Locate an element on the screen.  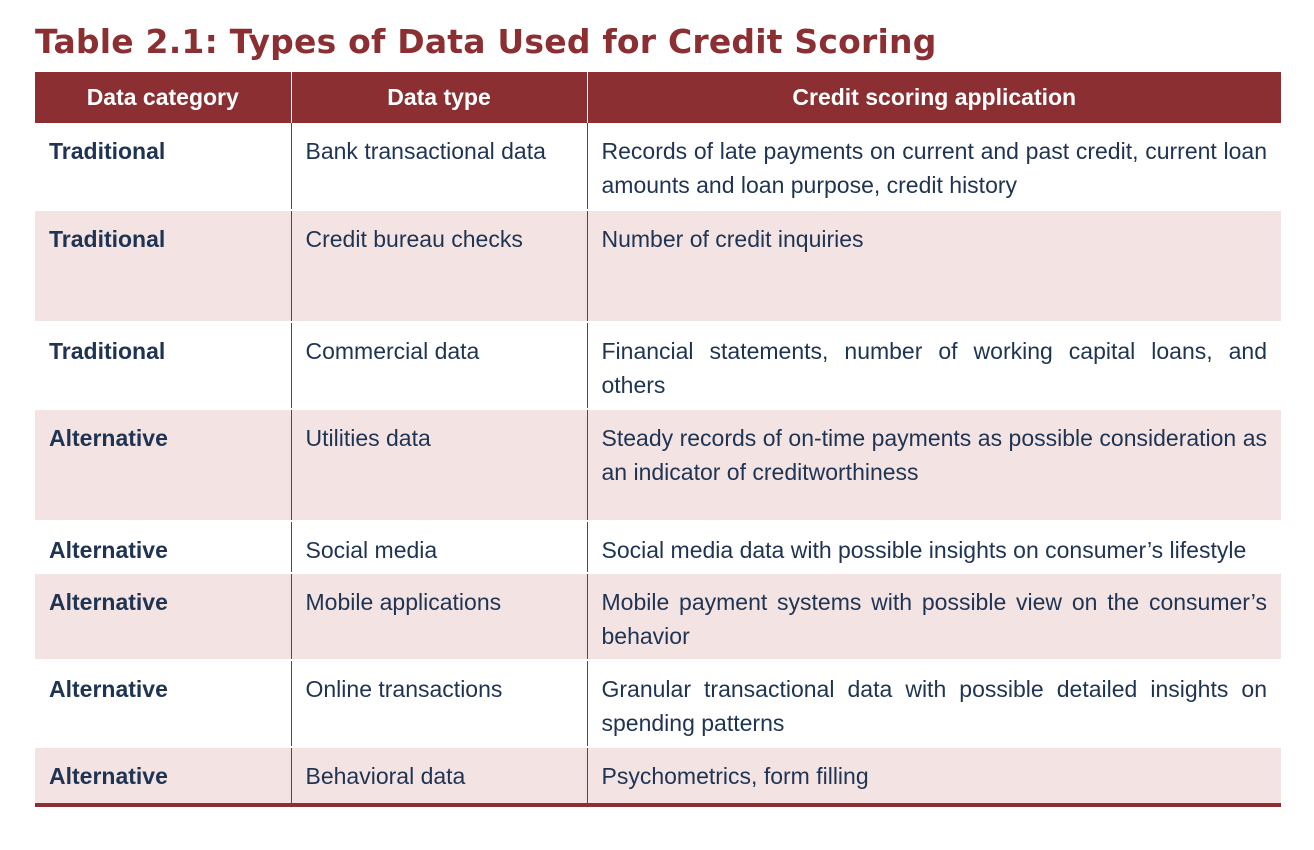
cell-data-type: Bank transactional data is located at coordinates (438, 167).